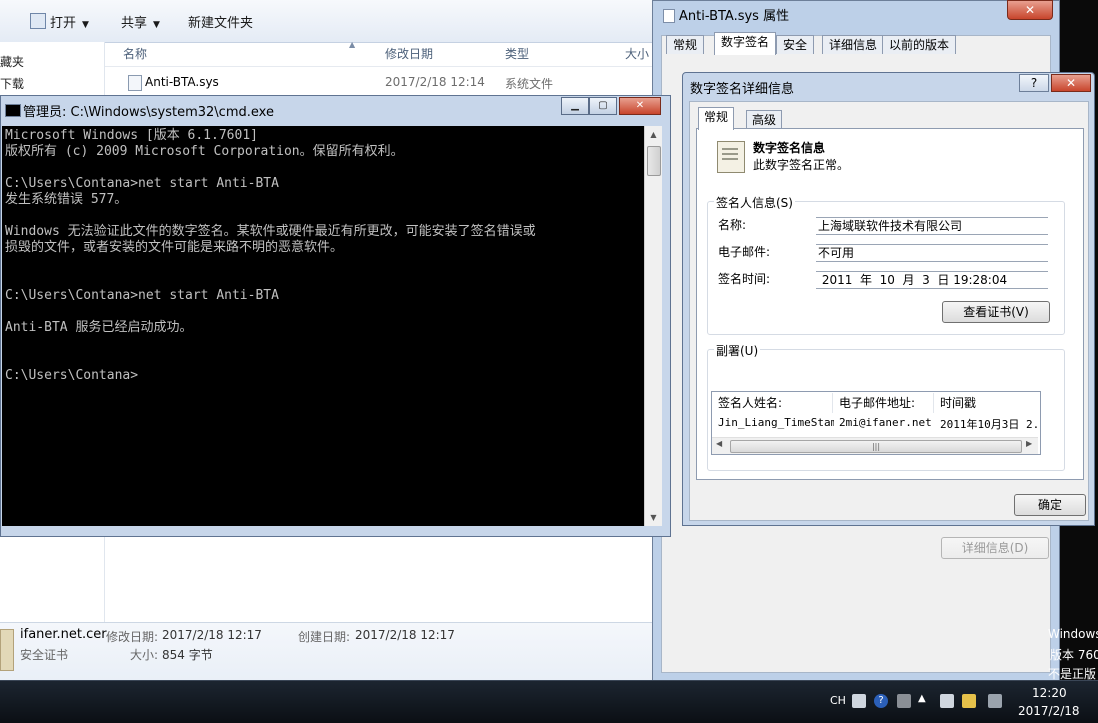 This screenshot has width=1098, height=723. I want to click on signer-info-label: 签名人信息(S), so click(754, 202).